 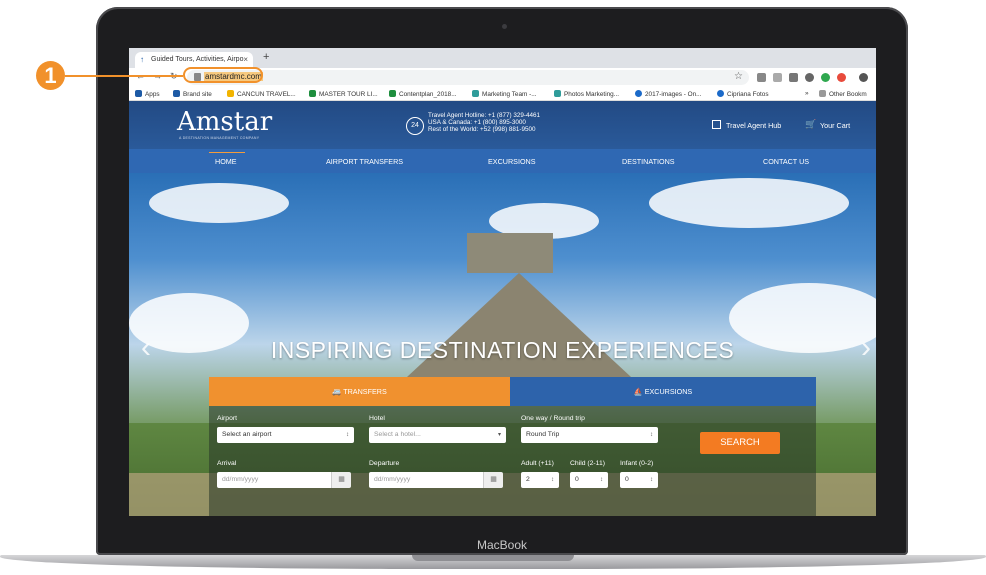 What do you see at coordinates (540, 480) in the screenshot?
I see `adult-select: 2 ↕` at bounding box center [540, 480].